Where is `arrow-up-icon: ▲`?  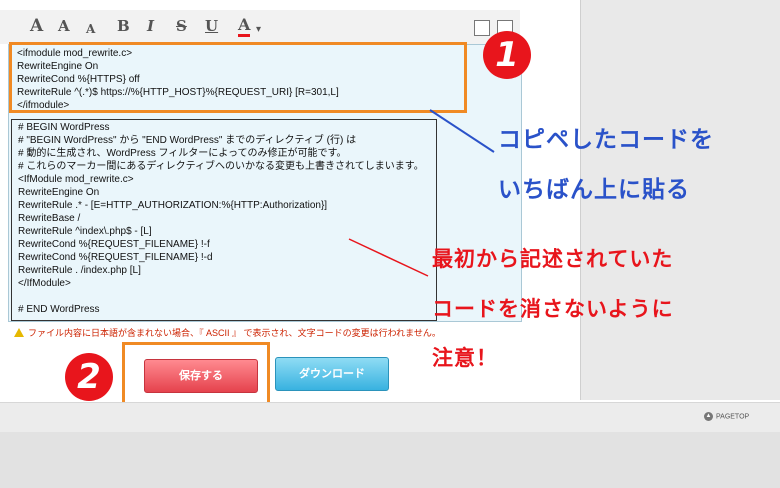 arrow-up-icon: ▲ is located at coordinates (708, 416).